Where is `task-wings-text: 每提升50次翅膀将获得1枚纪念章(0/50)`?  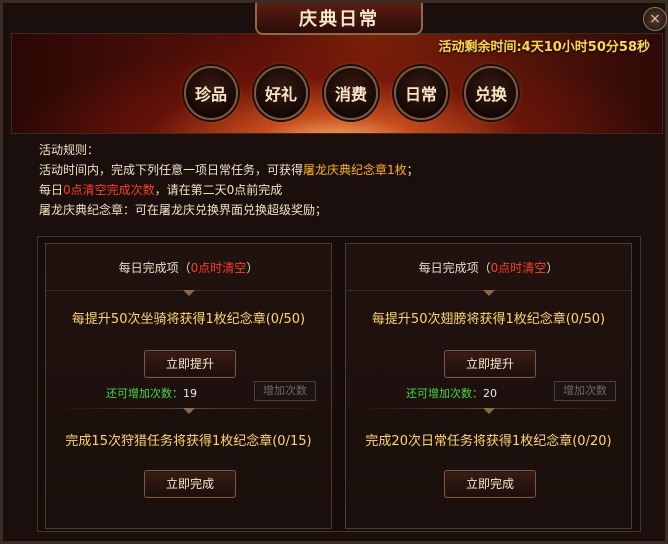 task-wings-text: 每提升50次翅膀将获得1枚纪念章(0/50) is located at coordinates (488, 319).